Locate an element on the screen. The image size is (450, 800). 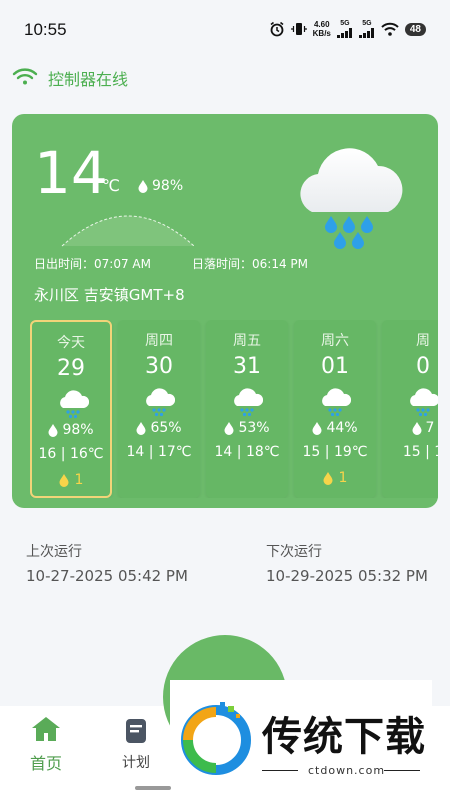
current-humidity: 98% is located at coordinates (160, 186).